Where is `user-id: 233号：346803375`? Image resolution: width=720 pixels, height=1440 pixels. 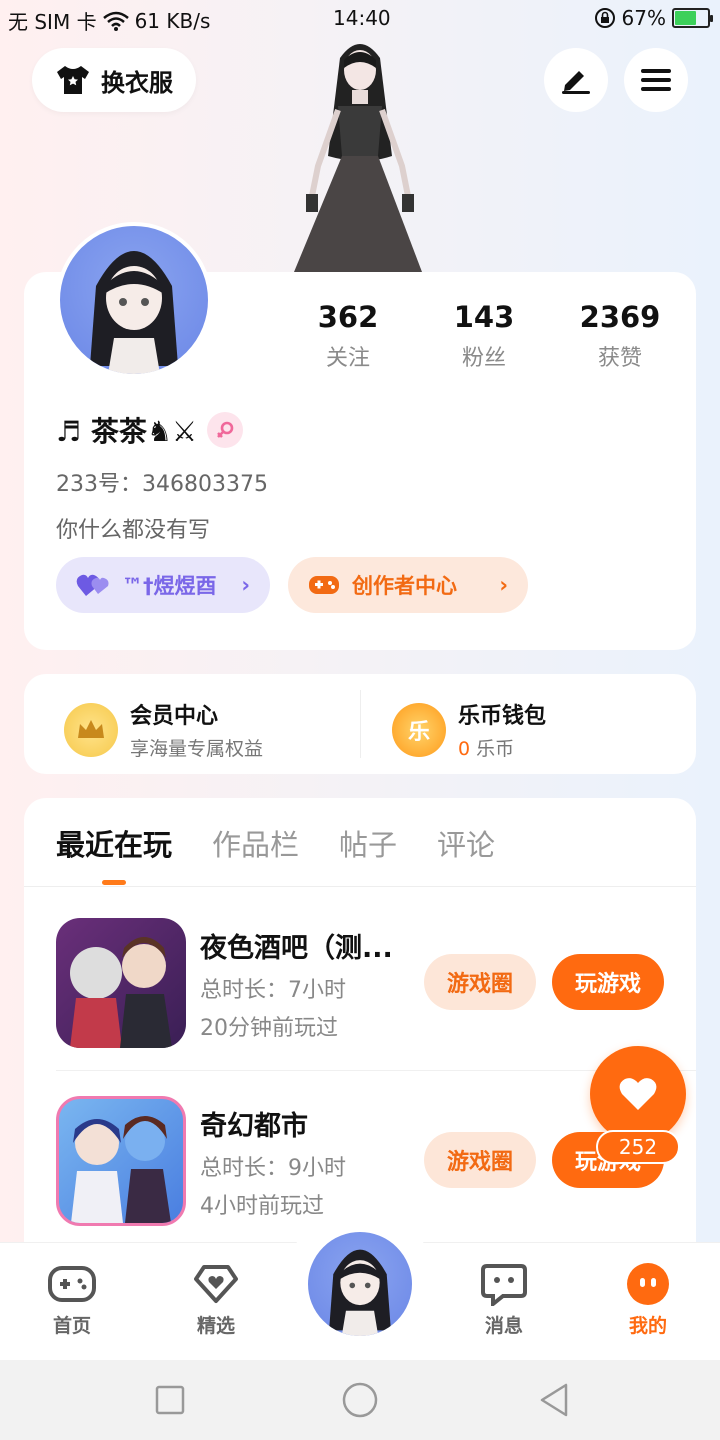 user-id: 233号：346803375 is located at coordinates (162, 482).